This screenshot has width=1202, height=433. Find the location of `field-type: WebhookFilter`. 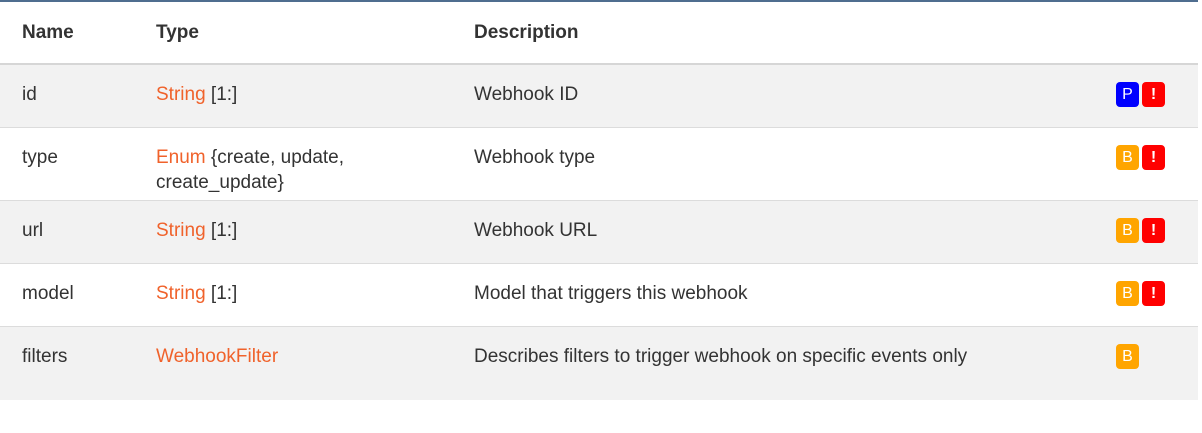

field-type: WebhookFilter is located at coordinates (309, 363).